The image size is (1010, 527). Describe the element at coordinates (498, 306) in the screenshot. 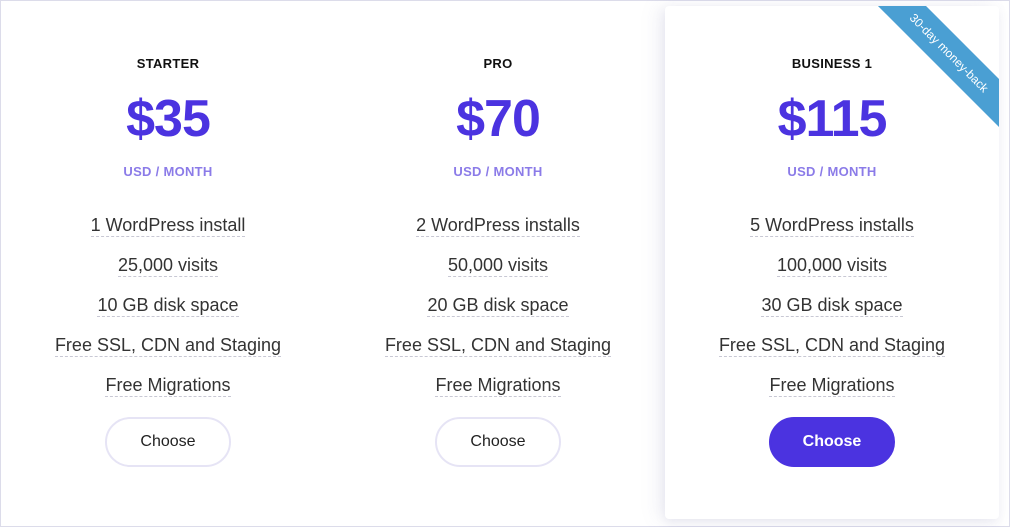

I see `feature-item: 20 GB disk space` at that location.